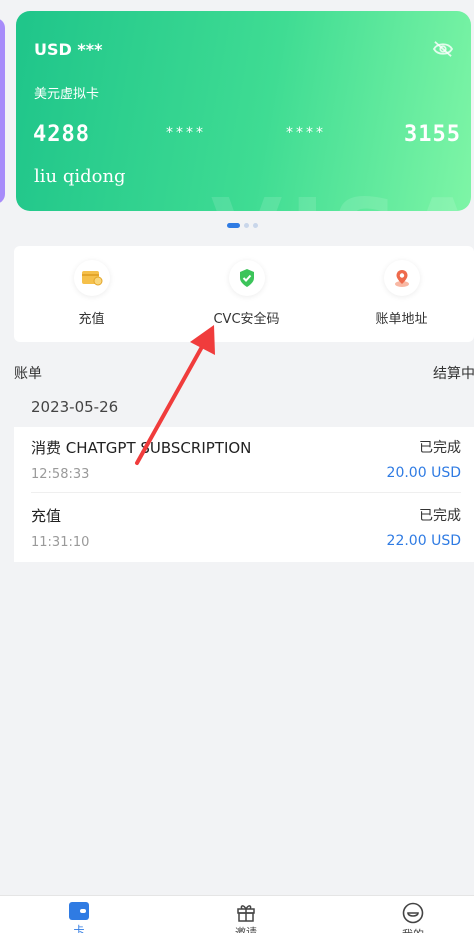  What do you see at coordinates (423, 541) in the screenshot?
I see `transaction-amount: 22.00 USD` at bounding box center [423, 541].